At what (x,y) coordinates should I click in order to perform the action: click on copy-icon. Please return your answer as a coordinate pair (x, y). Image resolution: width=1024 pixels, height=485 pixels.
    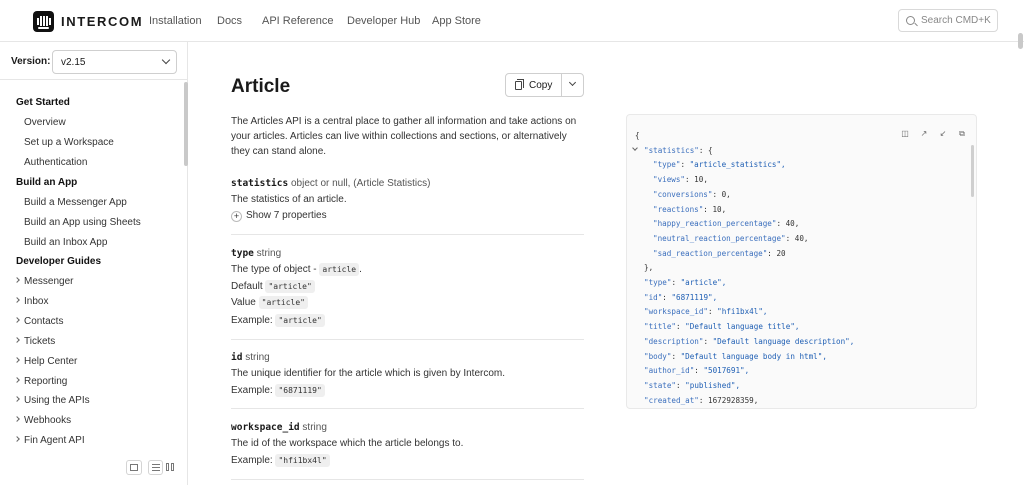
    Looking at the image, I should click on (519, 84).